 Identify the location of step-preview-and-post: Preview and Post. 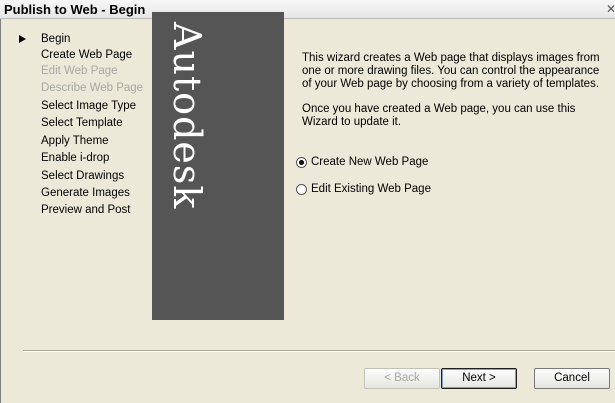
(86, 210).